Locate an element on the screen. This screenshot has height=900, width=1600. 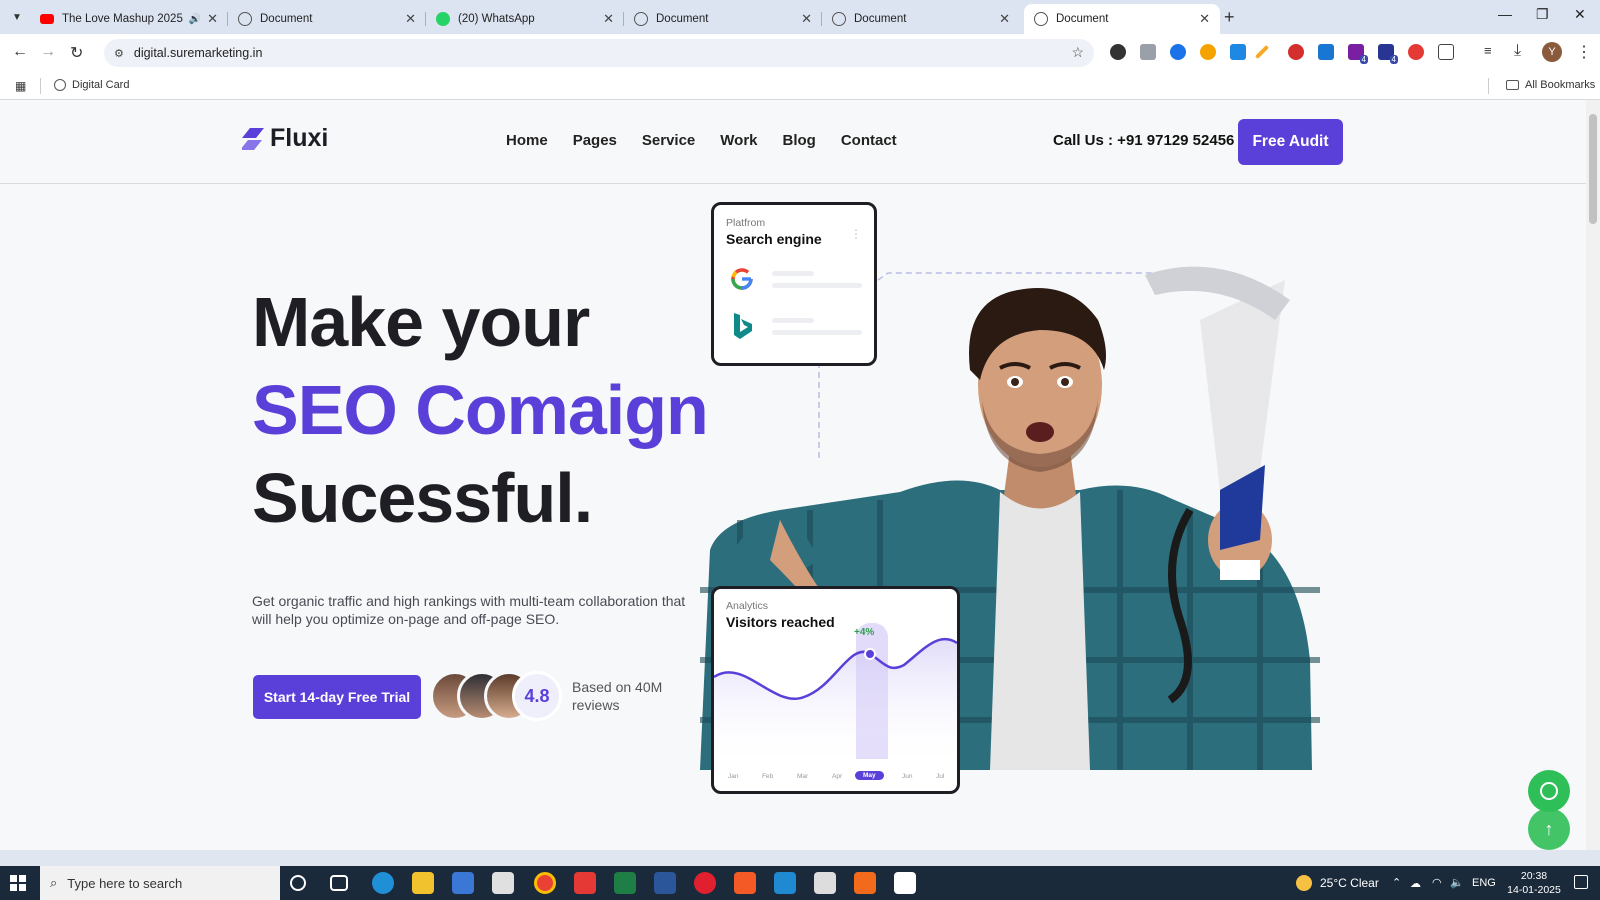
extensions-puzzle-icon is located at coordinates (1446, 52).